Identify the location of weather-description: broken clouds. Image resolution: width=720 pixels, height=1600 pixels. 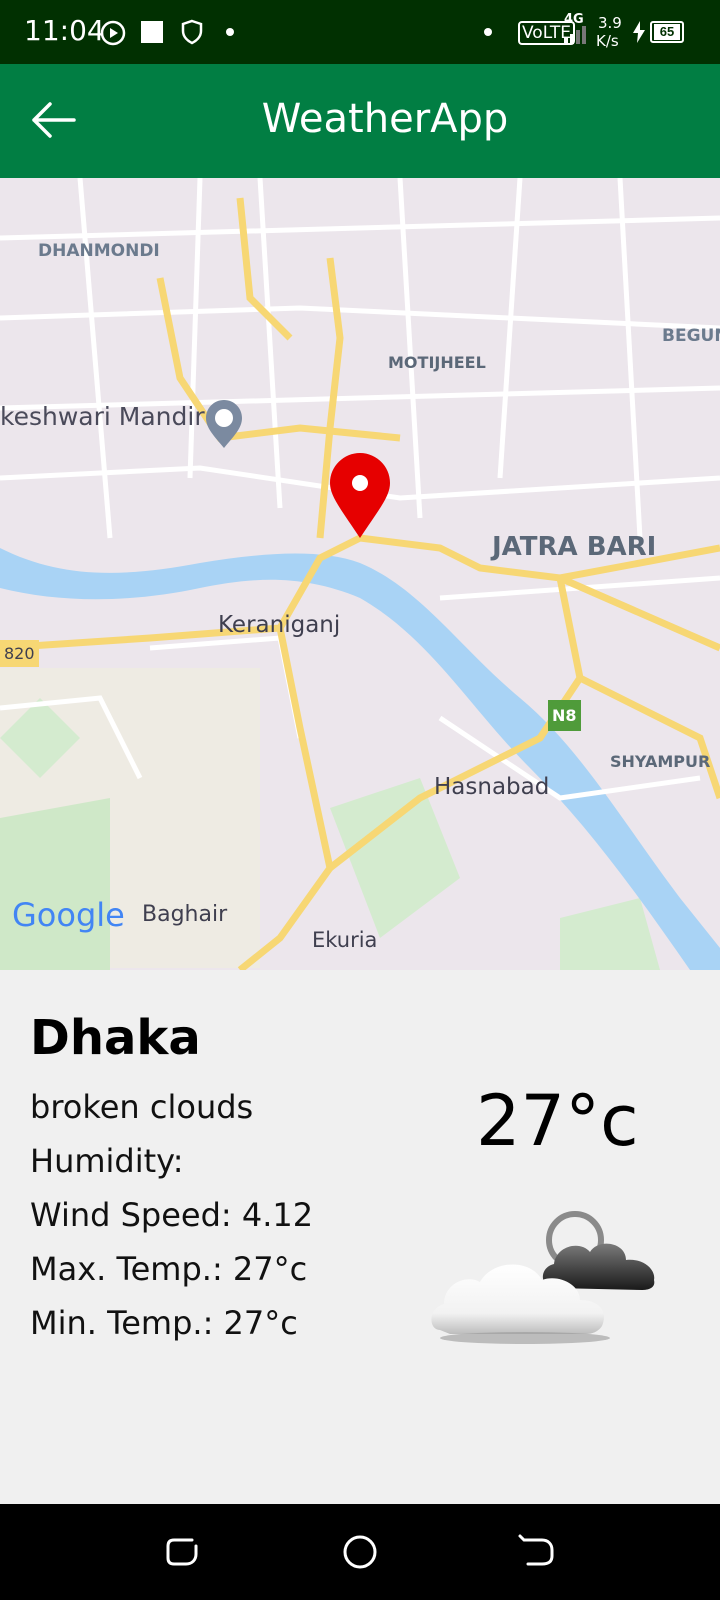
(142, 1107).